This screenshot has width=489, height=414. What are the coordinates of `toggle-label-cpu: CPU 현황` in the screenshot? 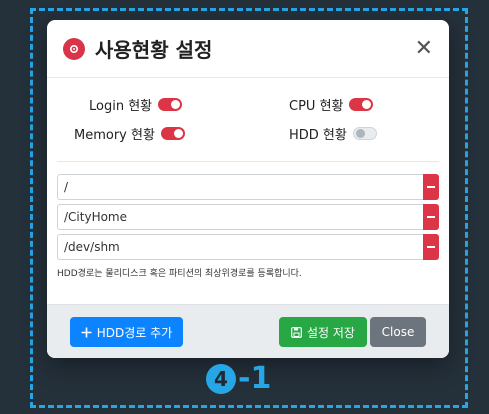 It's located at (316, 106).